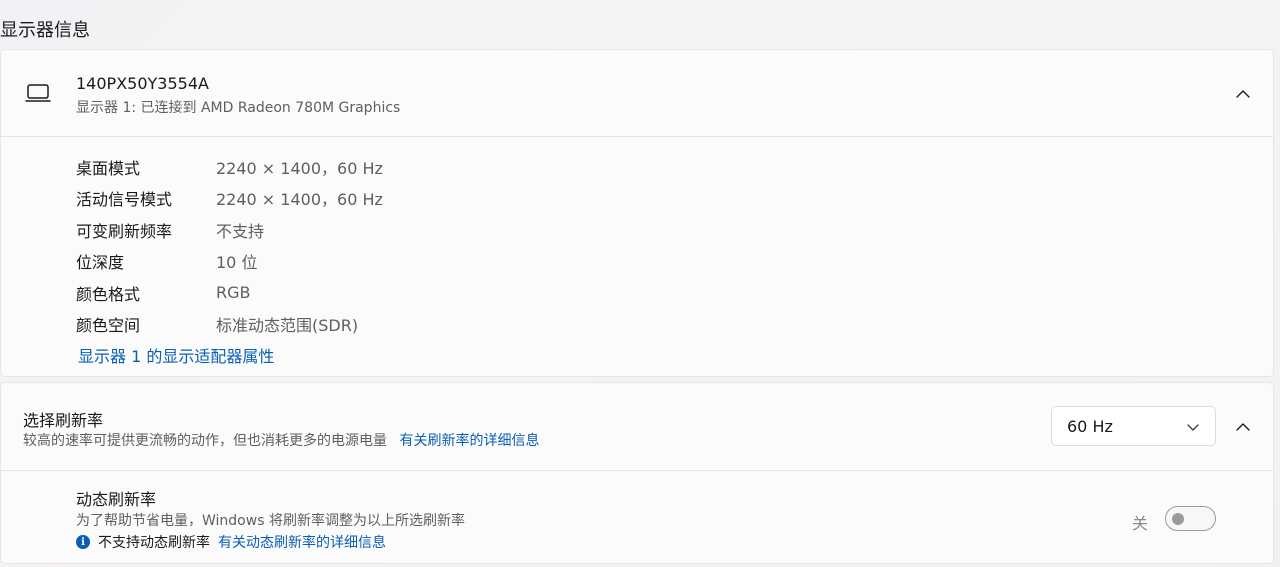 This screenshot has height=567, width=1280. I want to click on dynamic-refresh-subtitle: 为了帮助节省电量，Windows 将刷新率调整为以上所选刷新率, so click(270, 521).